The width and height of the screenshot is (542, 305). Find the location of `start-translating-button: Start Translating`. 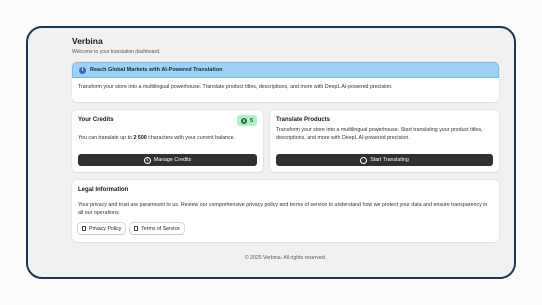

start-translating-button: Start Translating is located at coordinates (384, 160).